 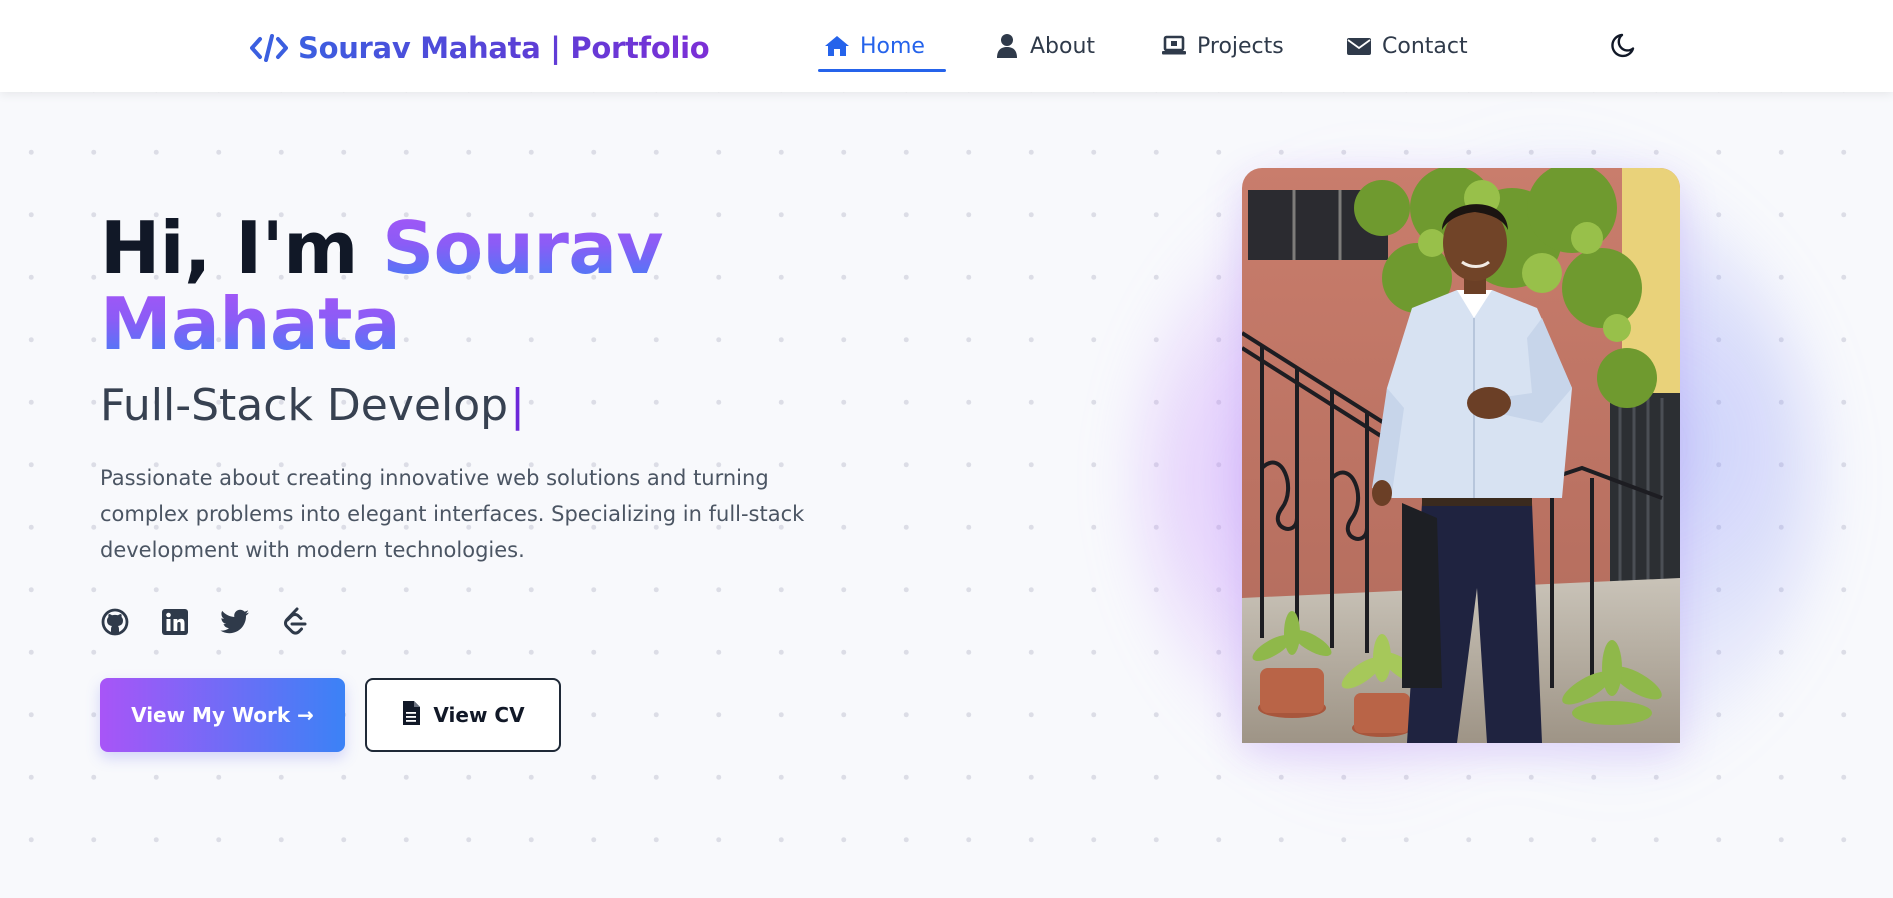 I want to click on nav-item-projects: Projects, so click(x=1230, y=46).